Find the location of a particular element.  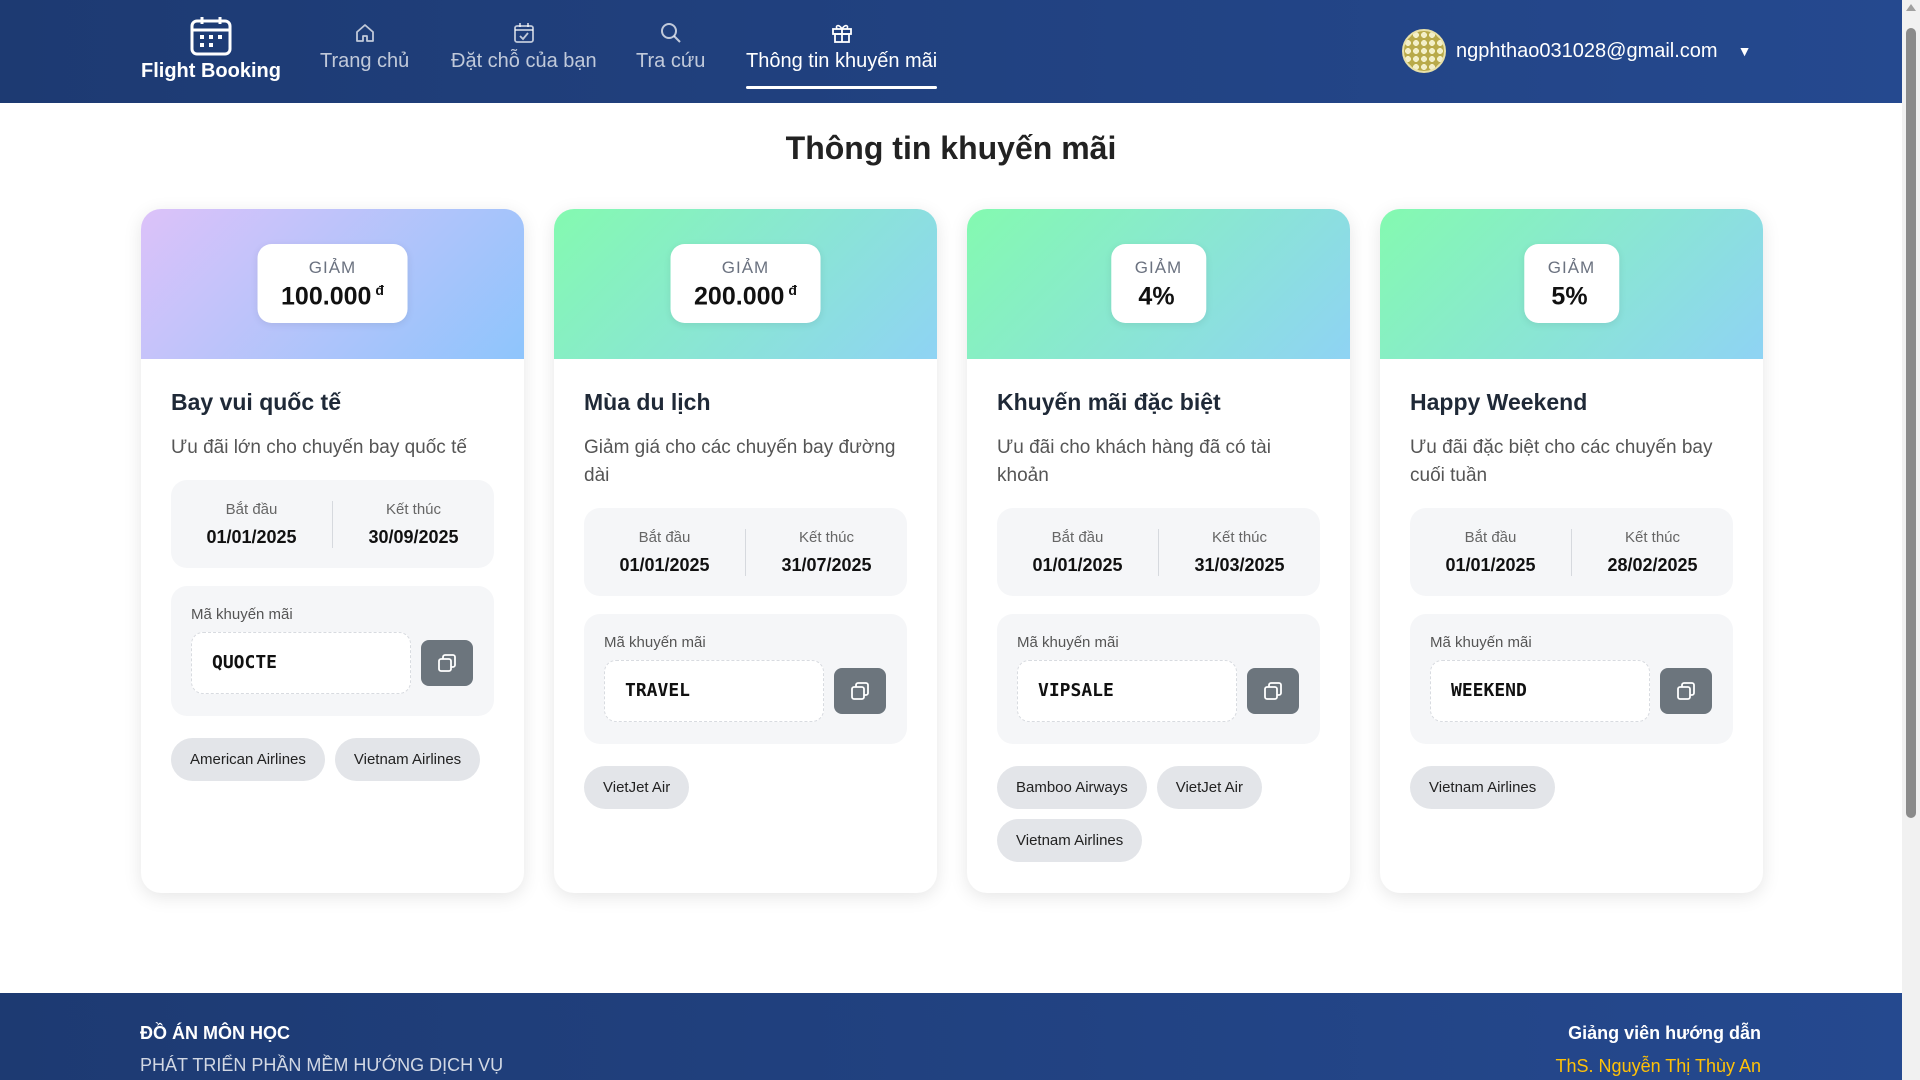

discount-value: 200.000 đ is located at coordinates (745, 296).